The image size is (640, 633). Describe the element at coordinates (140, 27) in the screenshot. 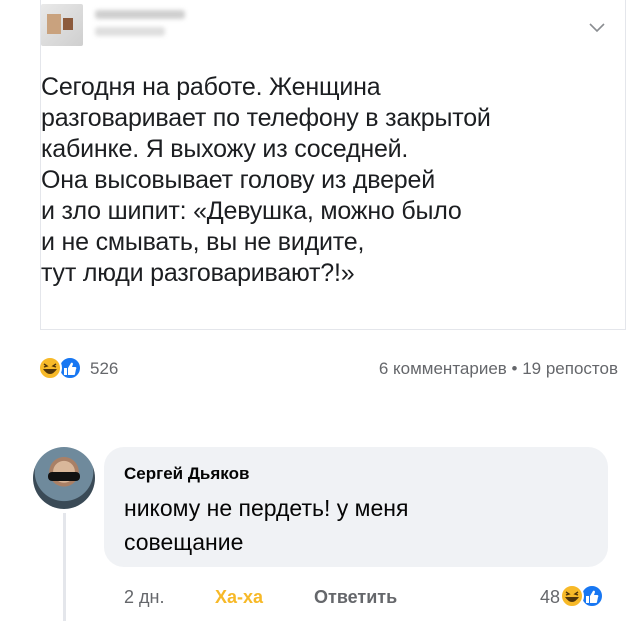

I see `post-author-meta-blurred` at that location.